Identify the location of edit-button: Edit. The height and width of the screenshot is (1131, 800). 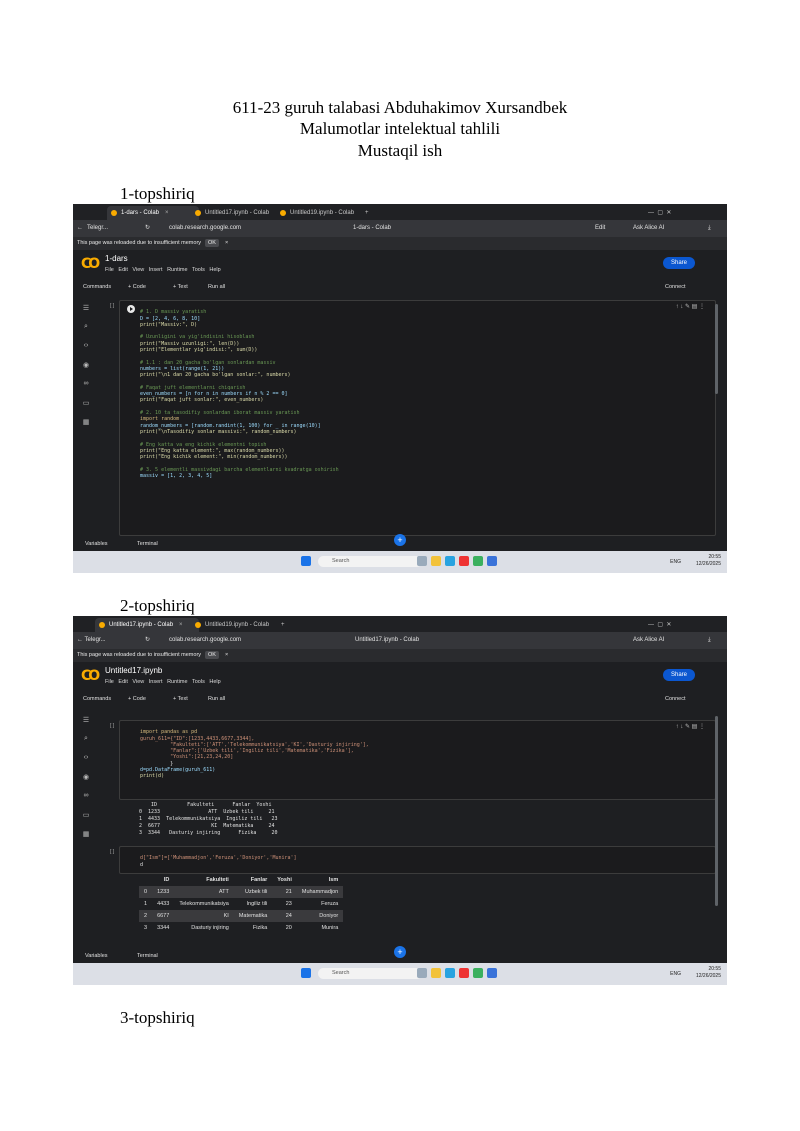
(600, 228).